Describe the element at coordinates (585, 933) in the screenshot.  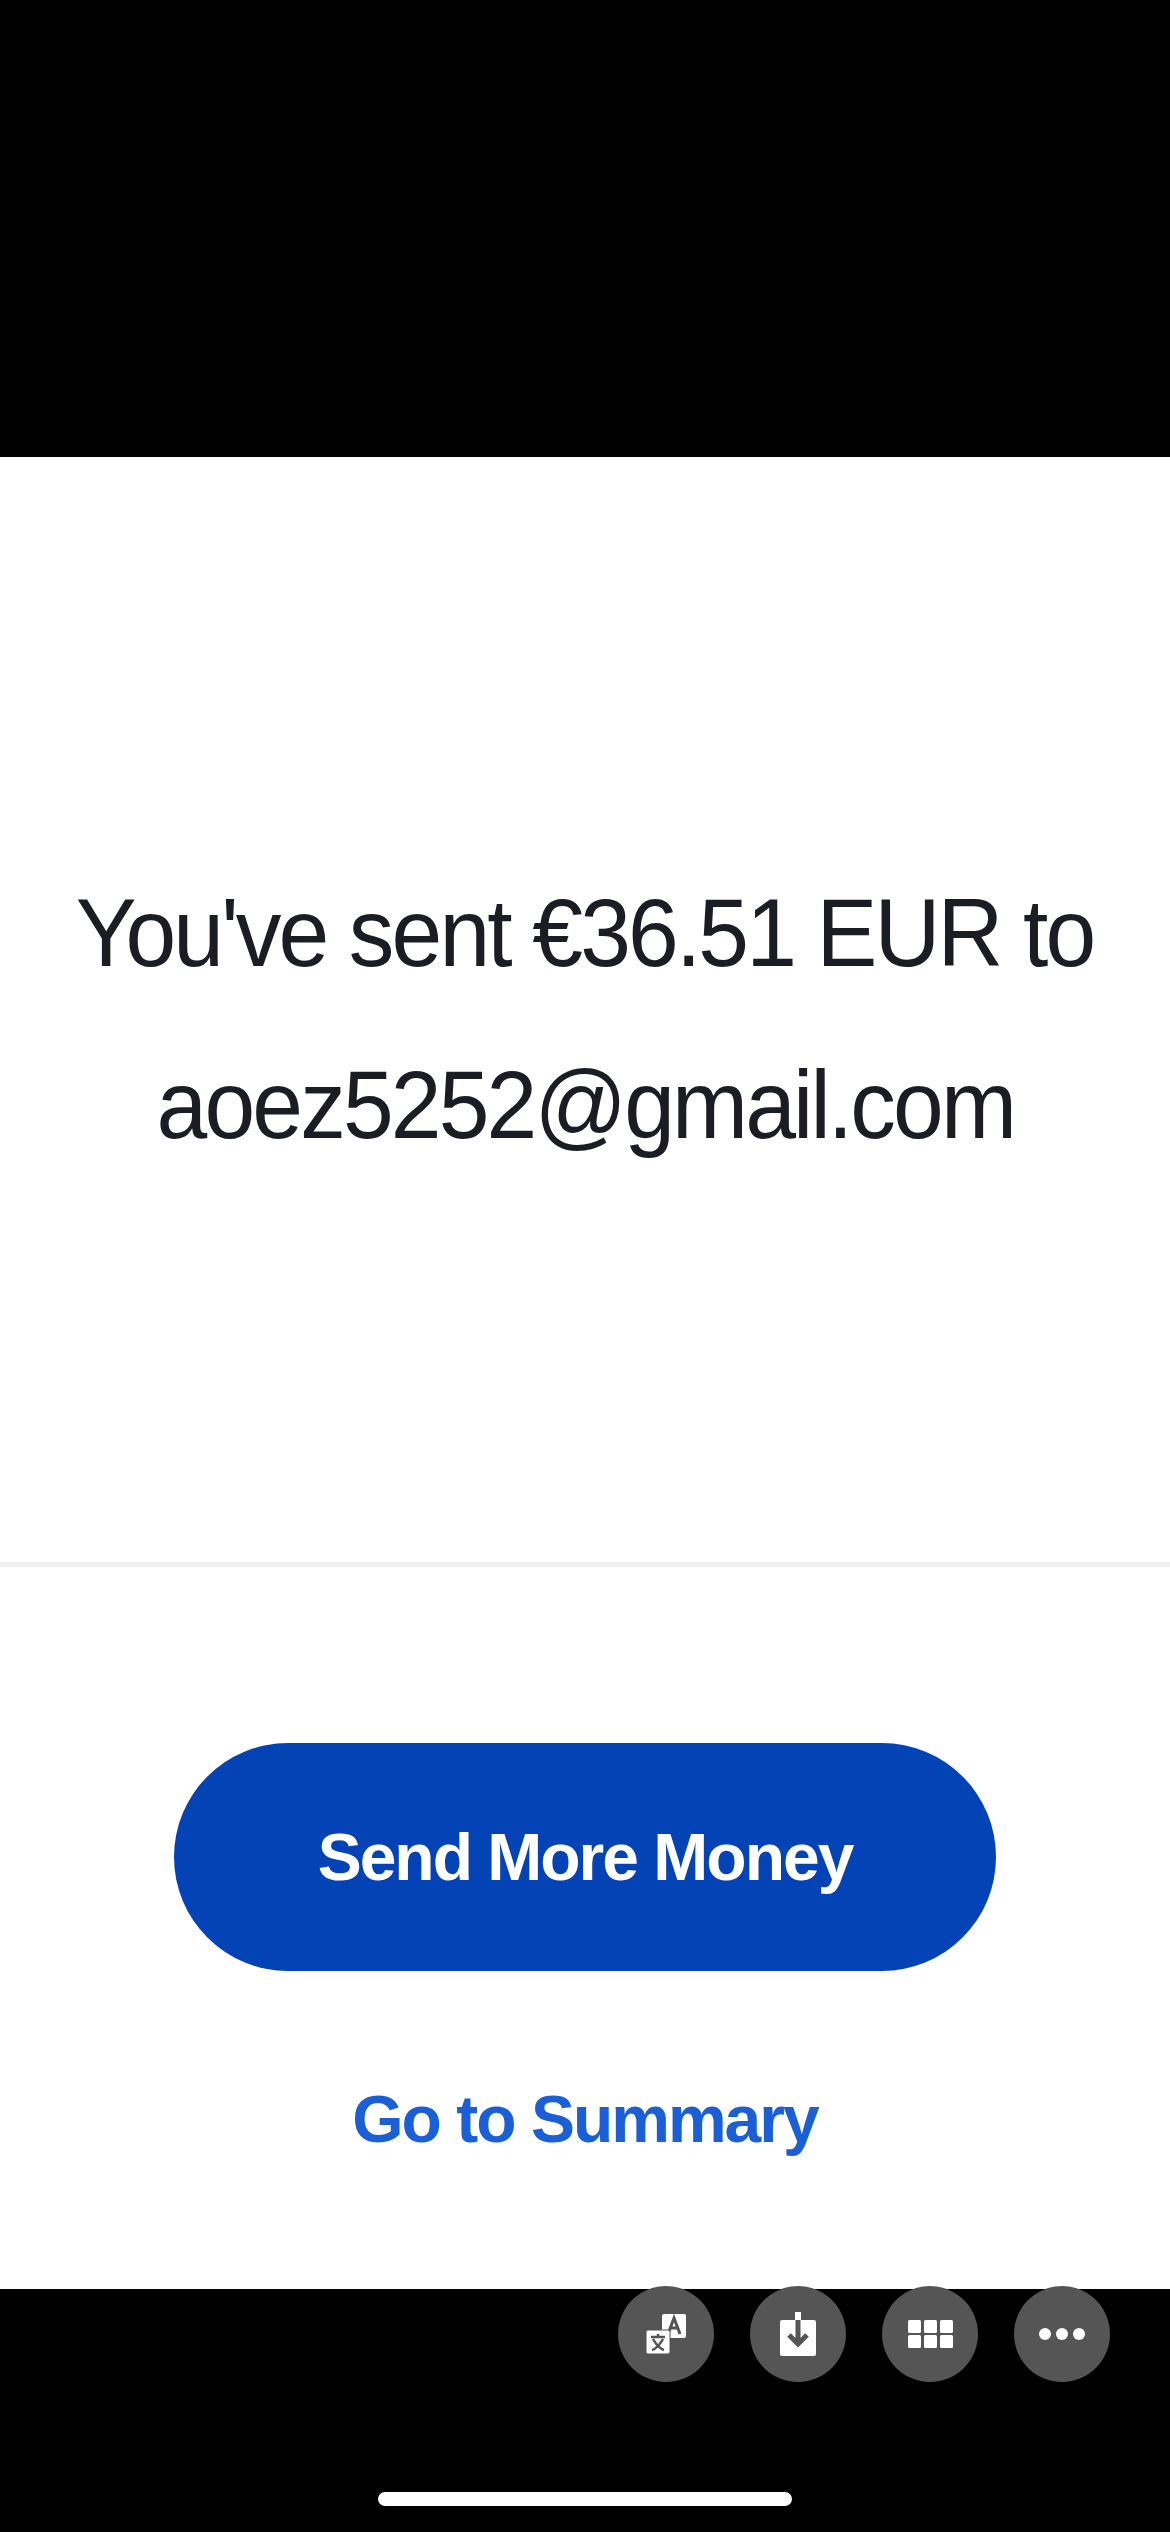
I see `confirmation-text: You've sent €36.51 EUR to` at that location.